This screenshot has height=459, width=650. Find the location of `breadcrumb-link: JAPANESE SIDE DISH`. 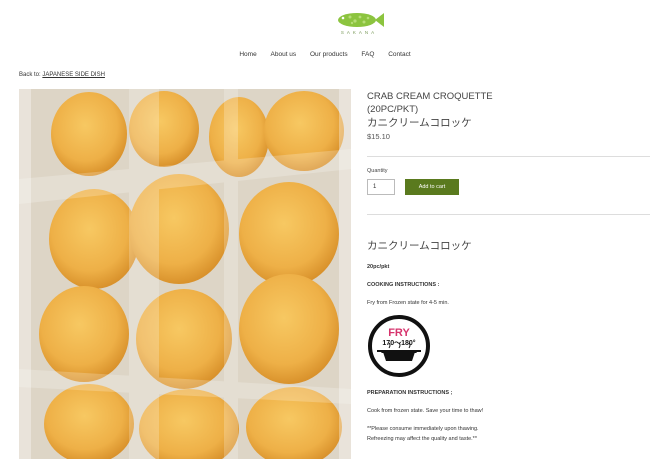

breadcrumb-link: JAPANESE SIDE DISH is located at coordinates (73, 75).